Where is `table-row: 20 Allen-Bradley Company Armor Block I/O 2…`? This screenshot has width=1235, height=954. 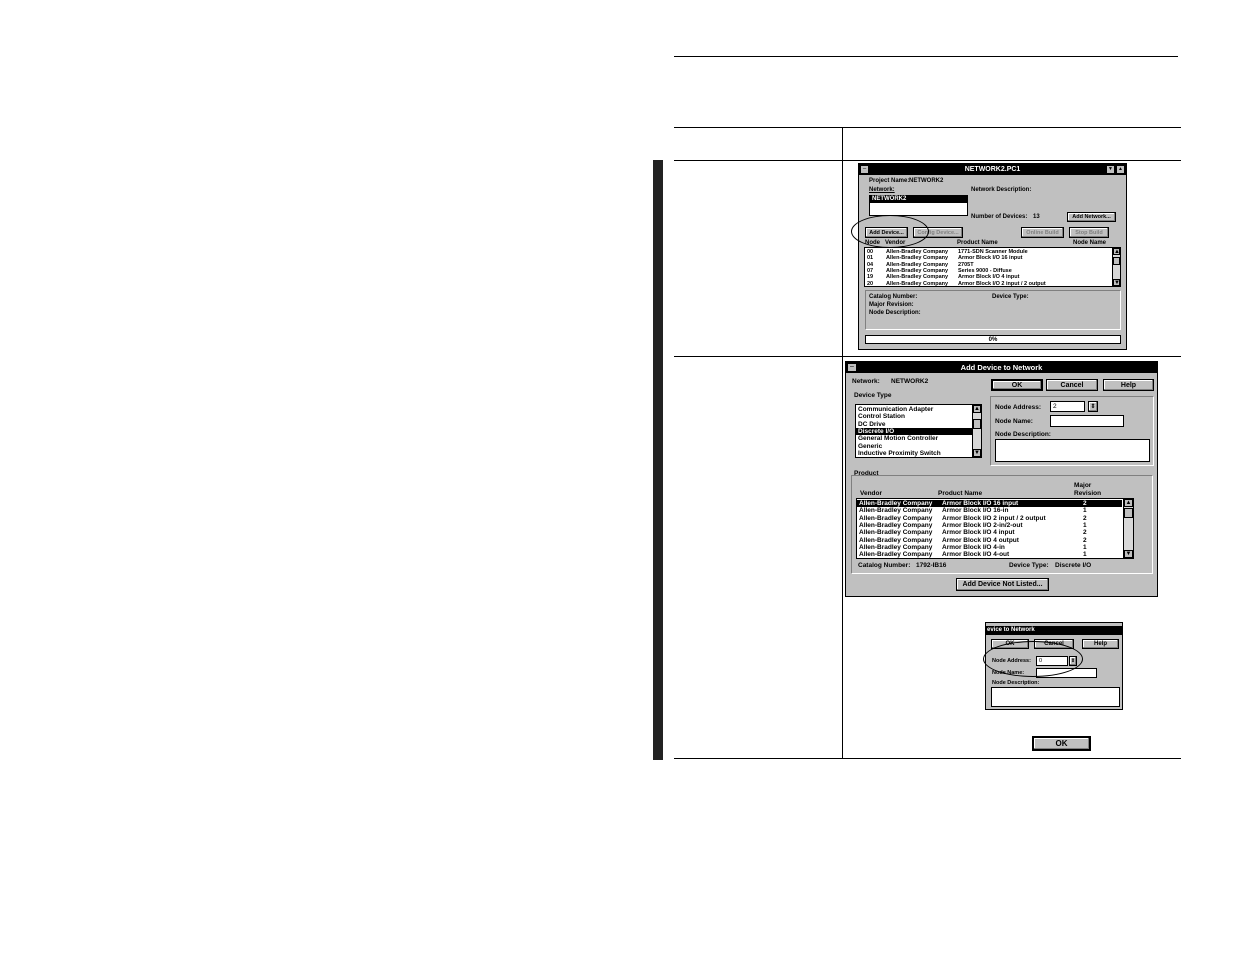 table-row: 20 Allen-Bradley Company Armor Block I/O 2… is located at coordinates (992, 284).